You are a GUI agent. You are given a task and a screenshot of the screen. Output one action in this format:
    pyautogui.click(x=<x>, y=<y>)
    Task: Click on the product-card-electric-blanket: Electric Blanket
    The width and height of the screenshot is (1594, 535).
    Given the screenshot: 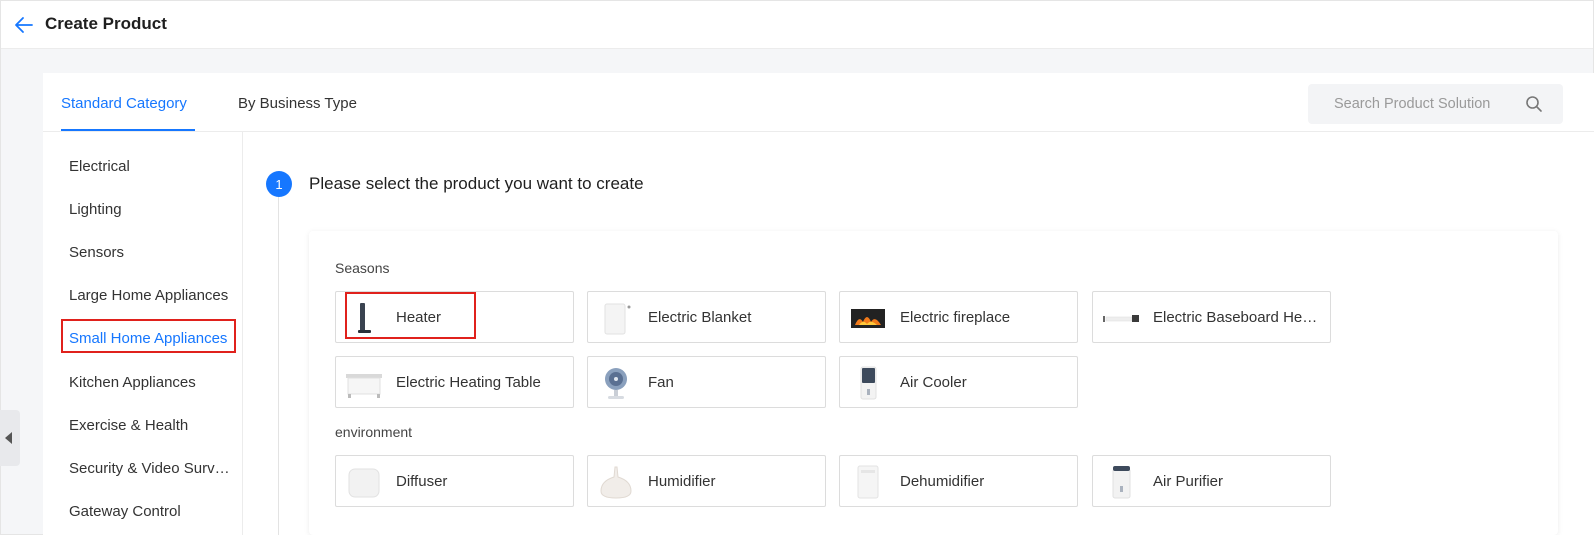 What is the action you would take?
    pyautogui.click(x=706, y=317)
    